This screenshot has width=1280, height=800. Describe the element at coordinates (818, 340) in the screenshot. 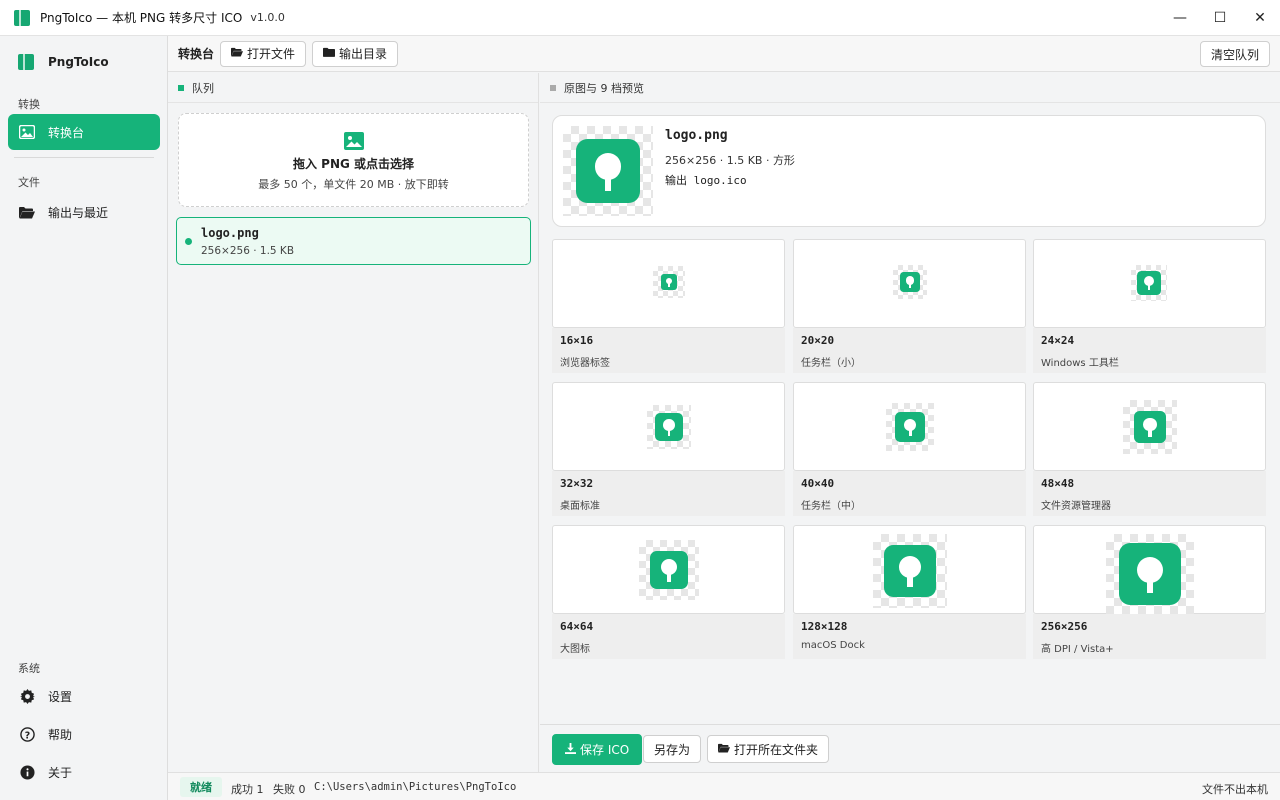

I see `size-label: 20×20` at that location.